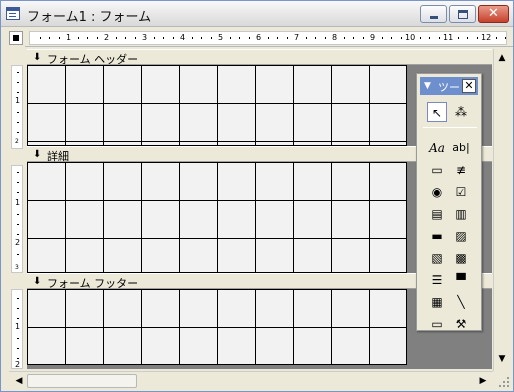  I want to click on vertical-ruler: 1 2 1 2 3 1 2, so click(17, 209).